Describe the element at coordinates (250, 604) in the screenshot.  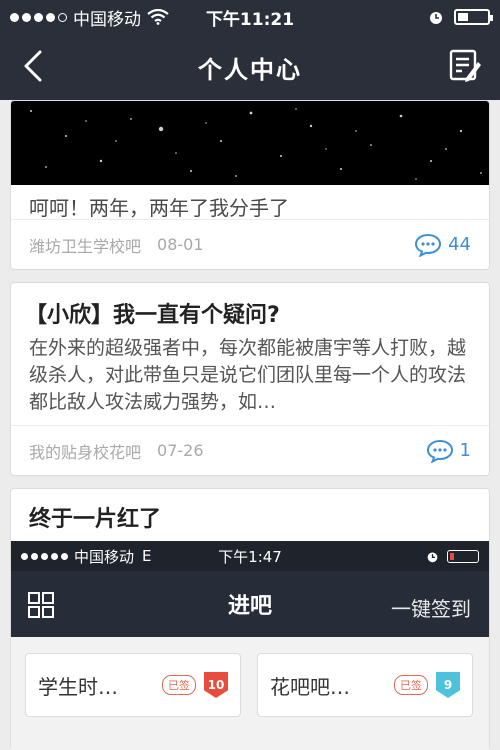
I see `embedded-nav-bar: 进吧 一键签到` at that location.